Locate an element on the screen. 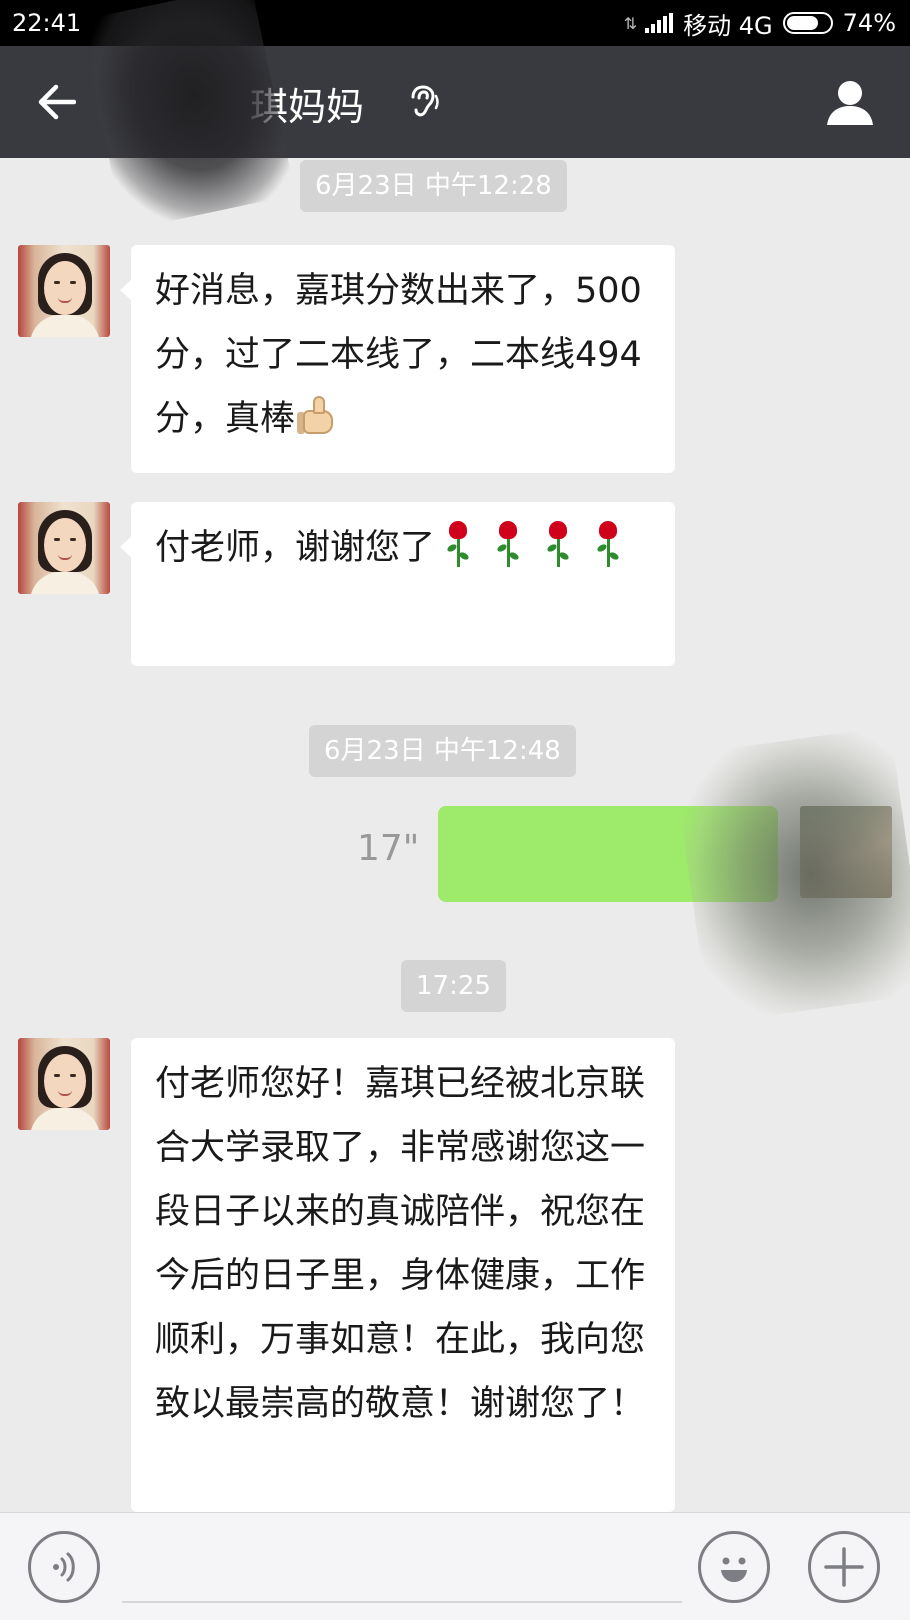 Image resolution: width=910 pixels, height=1620 pixels. message-bubble: 付老师，谢谢您了 is located at coordinates (397, 584).